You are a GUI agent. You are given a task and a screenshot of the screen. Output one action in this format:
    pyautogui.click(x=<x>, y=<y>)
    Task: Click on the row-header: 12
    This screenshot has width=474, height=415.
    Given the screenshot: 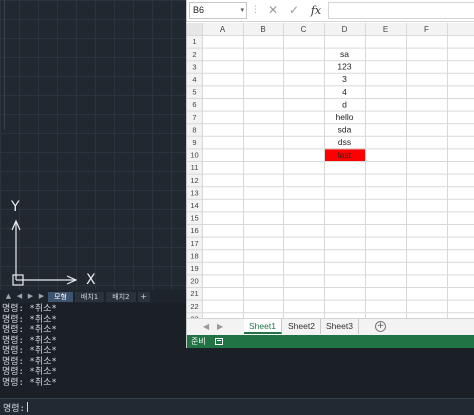 What is the action you would take?
    pyautogui.click(x=194, y=180)
    